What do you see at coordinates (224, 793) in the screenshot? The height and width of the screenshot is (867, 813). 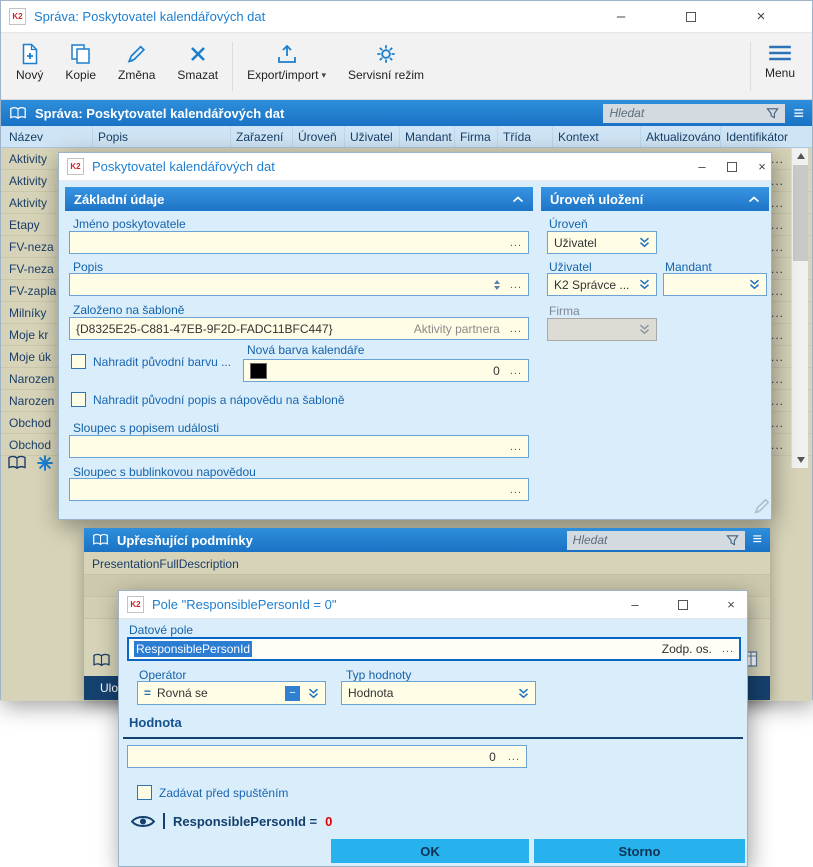 I see `prompt-before-run-label: Zadávat před spuštěním` at bounding box center [224, 793].